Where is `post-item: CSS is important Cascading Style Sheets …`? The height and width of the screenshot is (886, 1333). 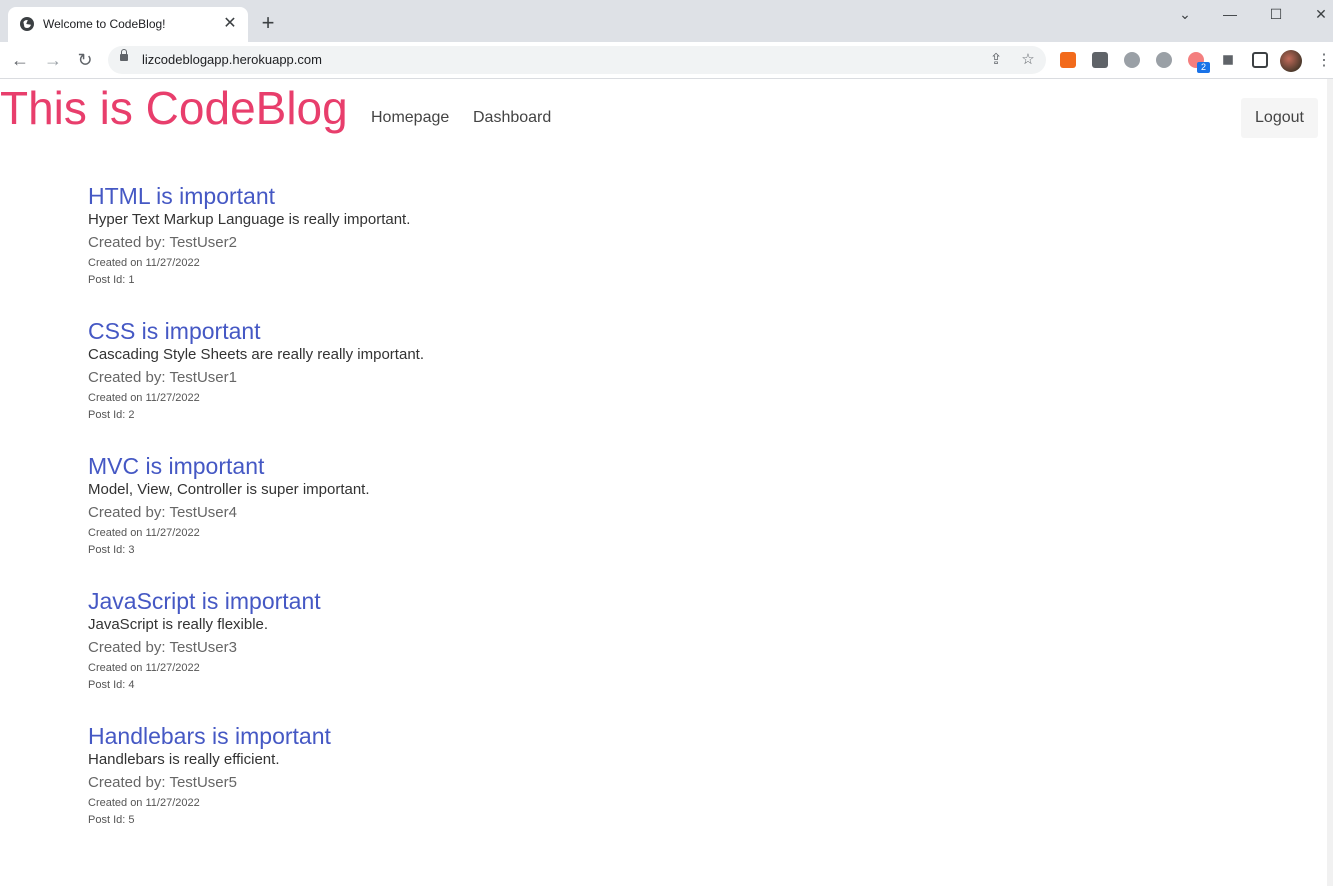
post-item: CSS is important Cascading Style Sheets … is located at coordinates (438, 384).